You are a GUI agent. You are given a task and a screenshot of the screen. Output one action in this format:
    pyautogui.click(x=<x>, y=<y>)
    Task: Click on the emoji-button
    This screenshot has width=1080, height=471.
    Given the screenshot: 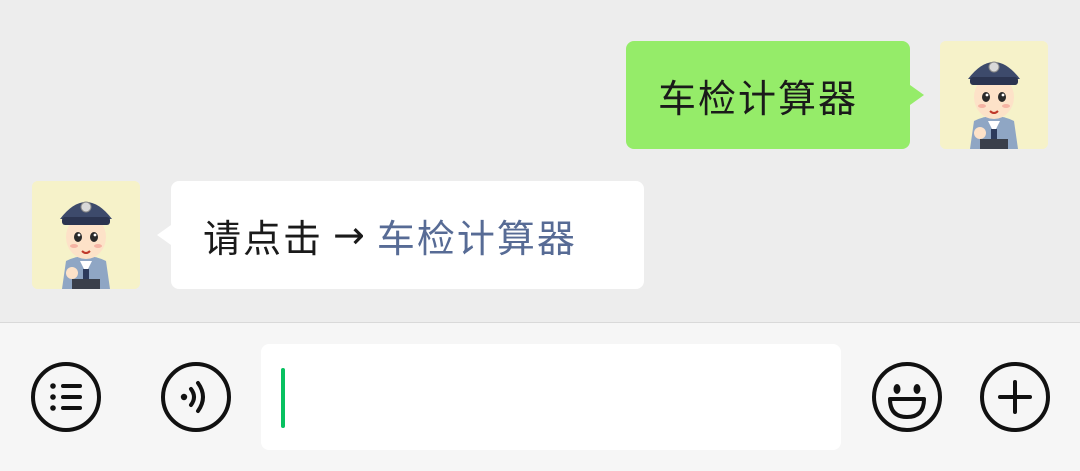 What is the action you would take?
    pyautogui.click(x=907, y=397)
    